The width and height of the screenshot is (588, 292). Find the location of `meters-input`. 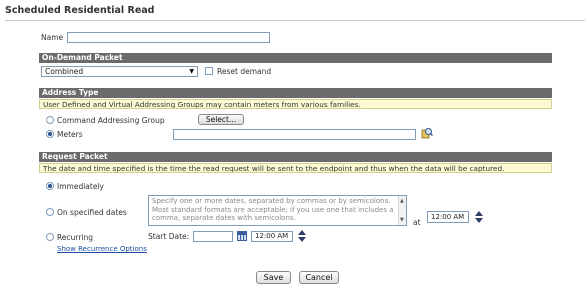

meters-input is located at coordinates (294, 134).